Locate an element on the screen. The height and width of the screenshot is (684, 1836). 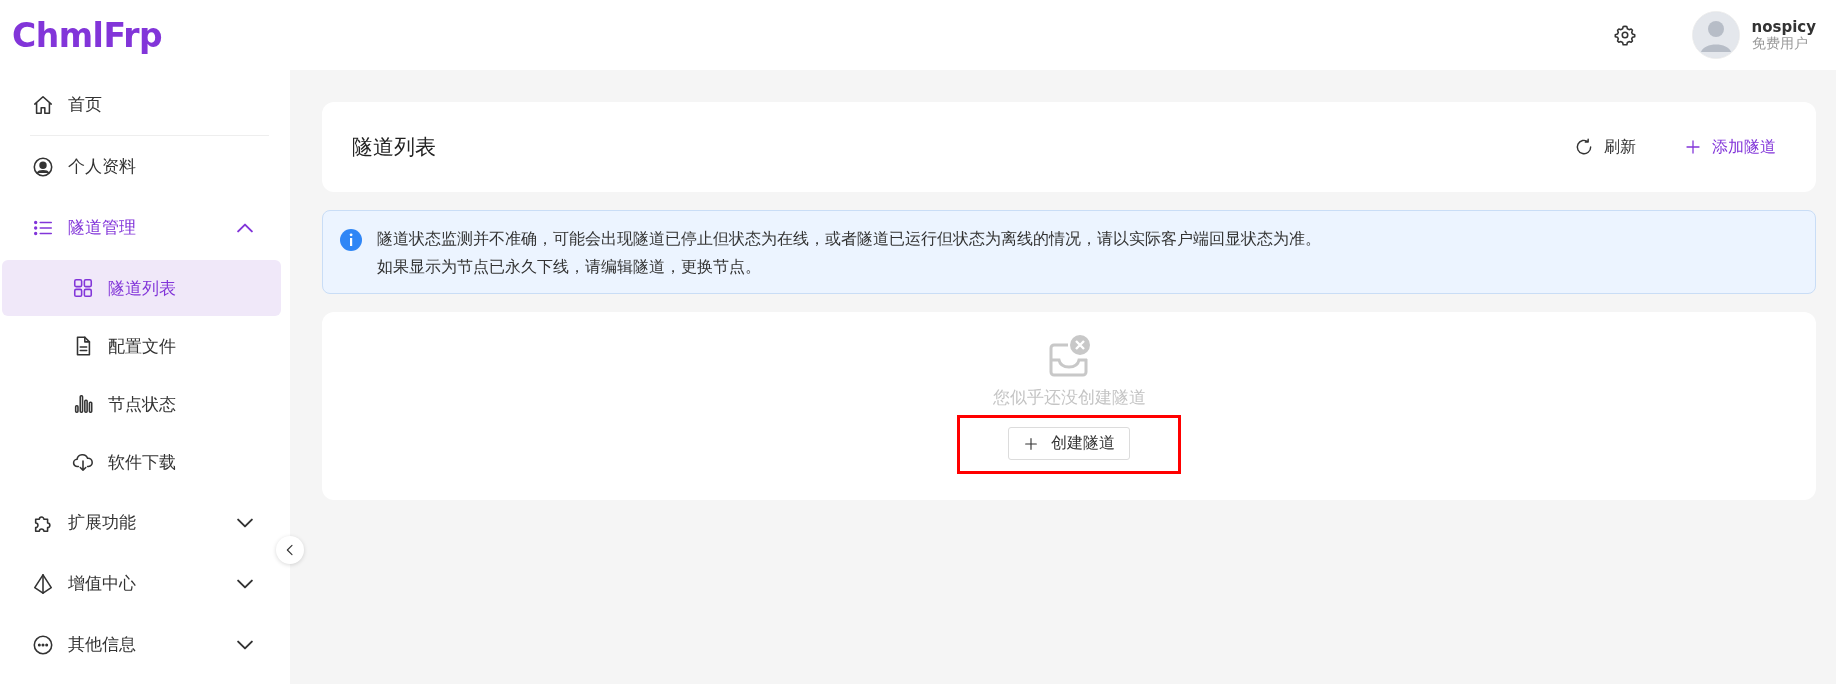
grid-icon is located at coordinates (83, 288).